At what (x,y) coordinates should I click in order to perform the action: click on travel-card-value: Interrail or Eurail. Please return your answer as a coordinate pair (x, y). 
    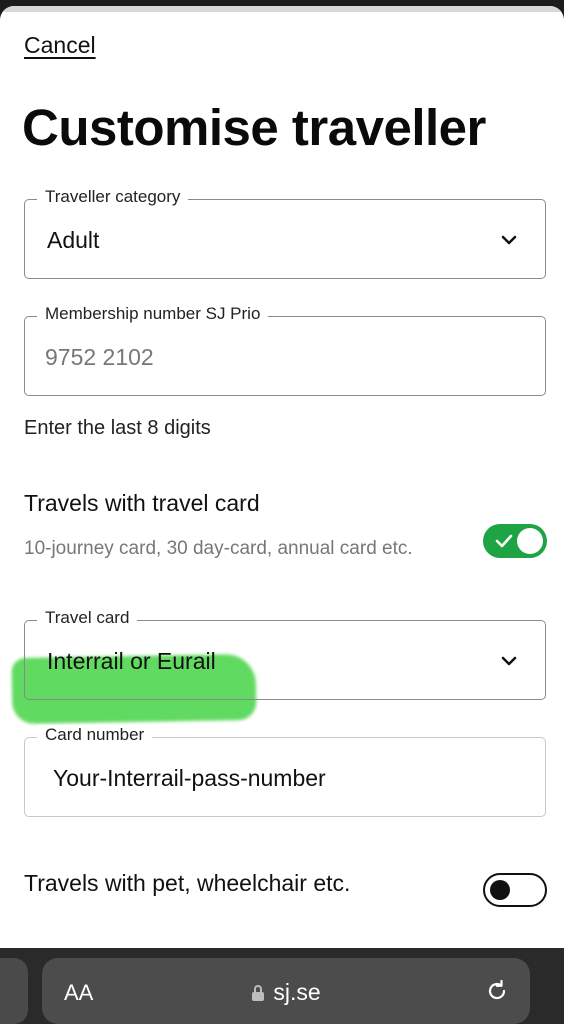
    Looking at the image, I should click on (131, 661).